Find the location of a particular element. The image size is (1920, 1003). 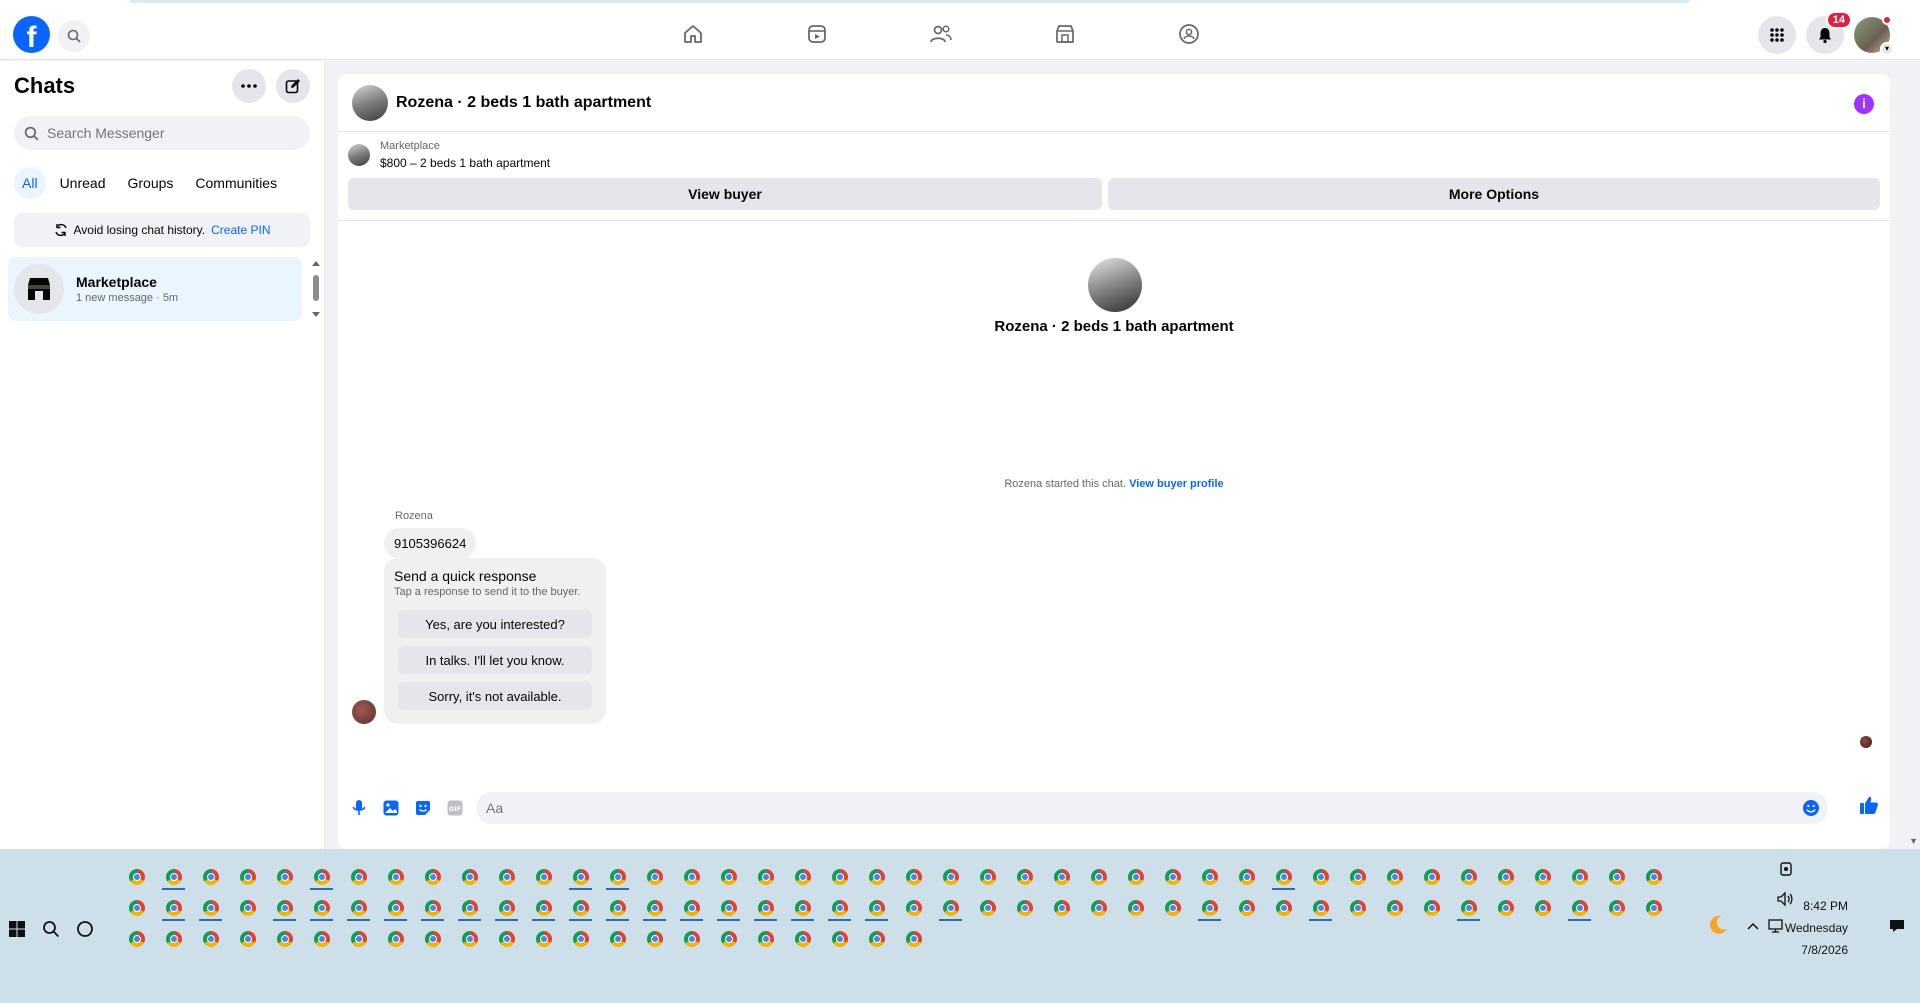

new-message-button is located at coordinates (293, 86).